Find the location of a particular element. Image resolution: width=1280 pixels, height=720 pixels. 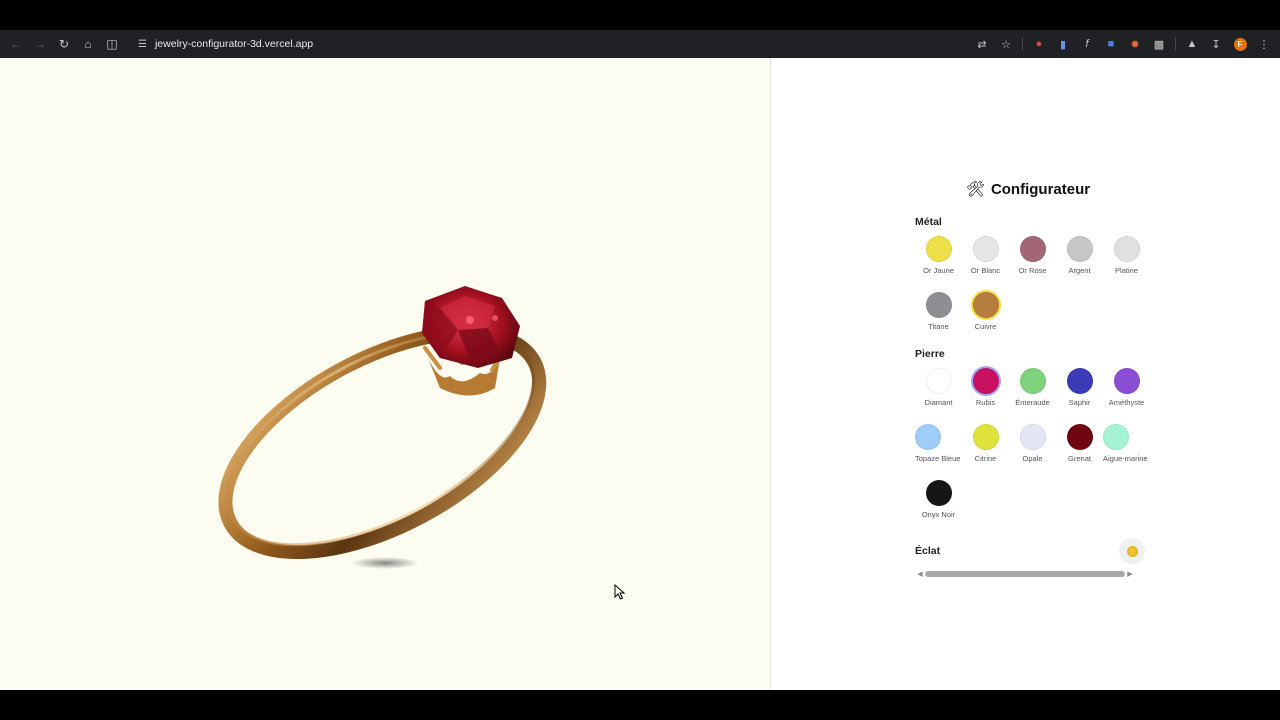

metal-option-cuivre: Cuivre is located at coordinates (985, 317).